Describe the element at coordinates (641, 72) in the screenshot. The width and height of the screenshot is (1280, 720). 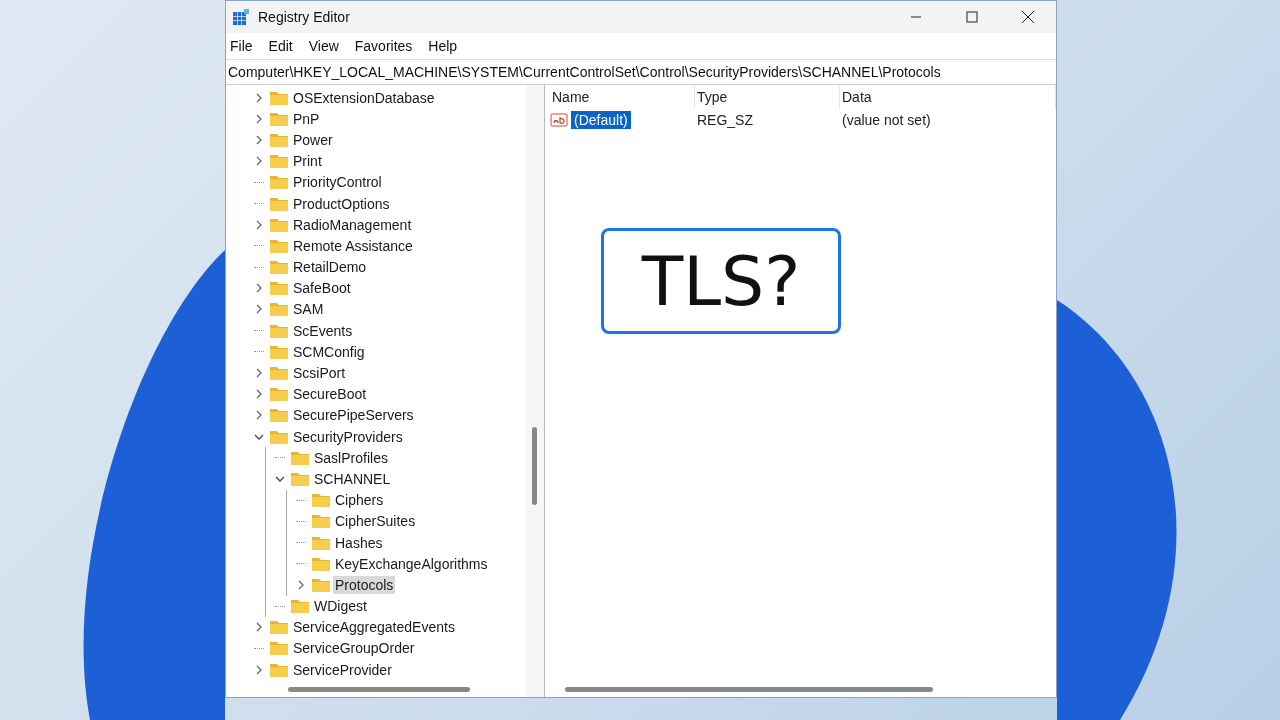
I see `address-bar: Computer\HKEY_LOCAL_MACHINE\SYSTEM\CurrentControlSet\Control\SecurityProviders\SCHANNEL\Protocols` at that location.